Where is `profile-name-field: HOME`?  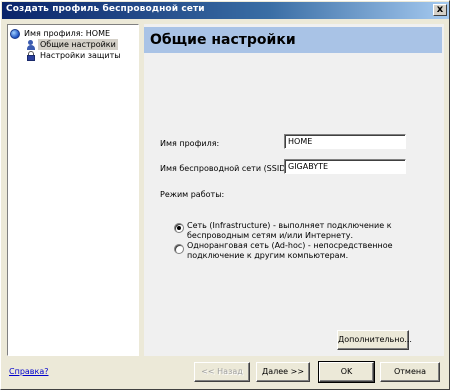 profile-name-field: HOME is located at coordinates (345, 141).